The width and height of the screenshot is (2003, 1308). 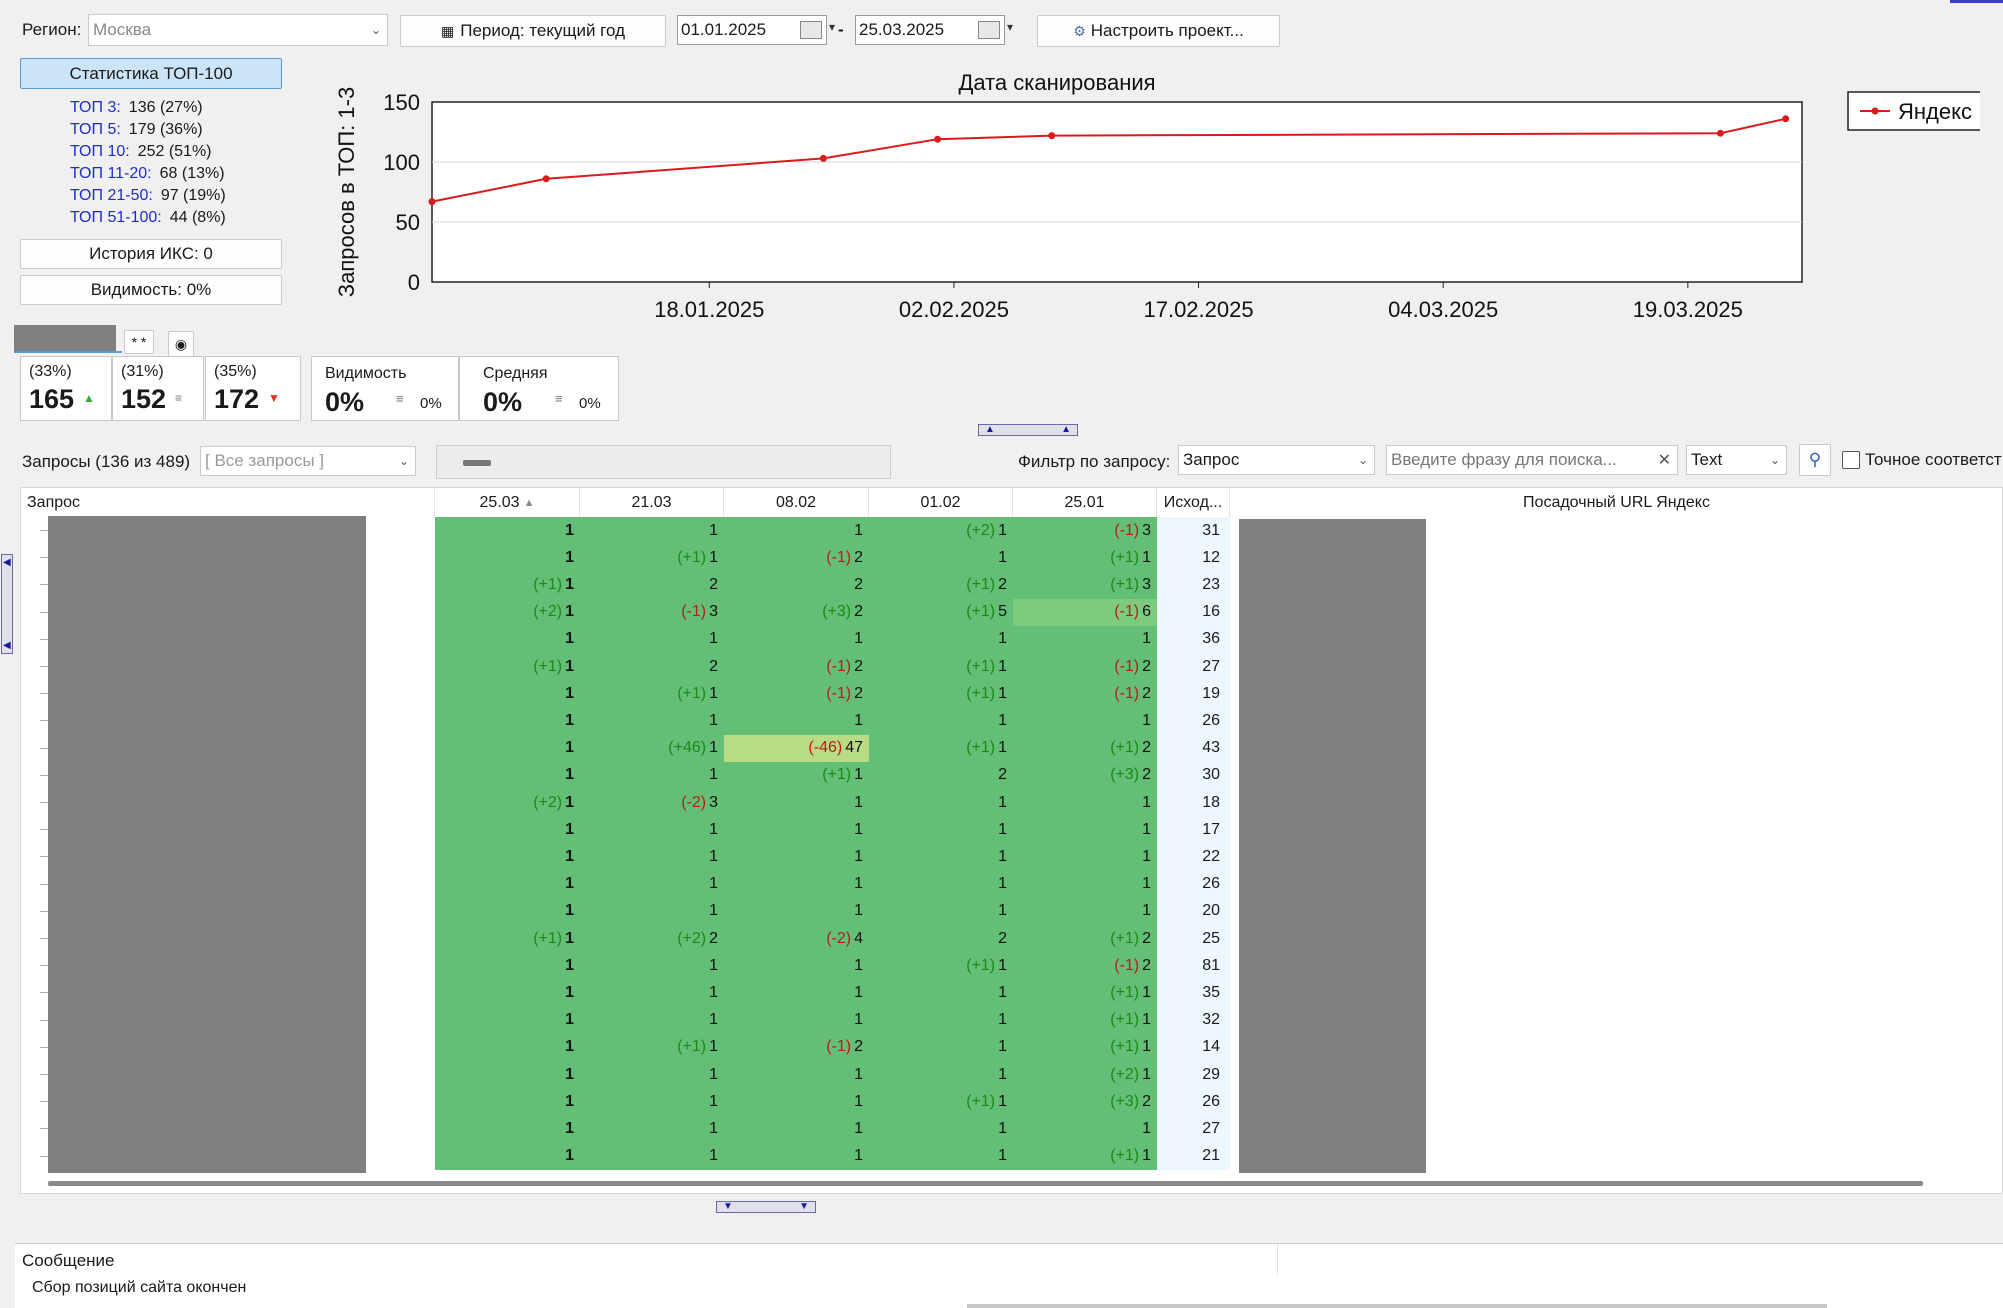 What do you see at coordinates (116, 218) in the screenshot?
I see `top-stat-link: ТОП 51-100:` at bounding box center [116, 218].